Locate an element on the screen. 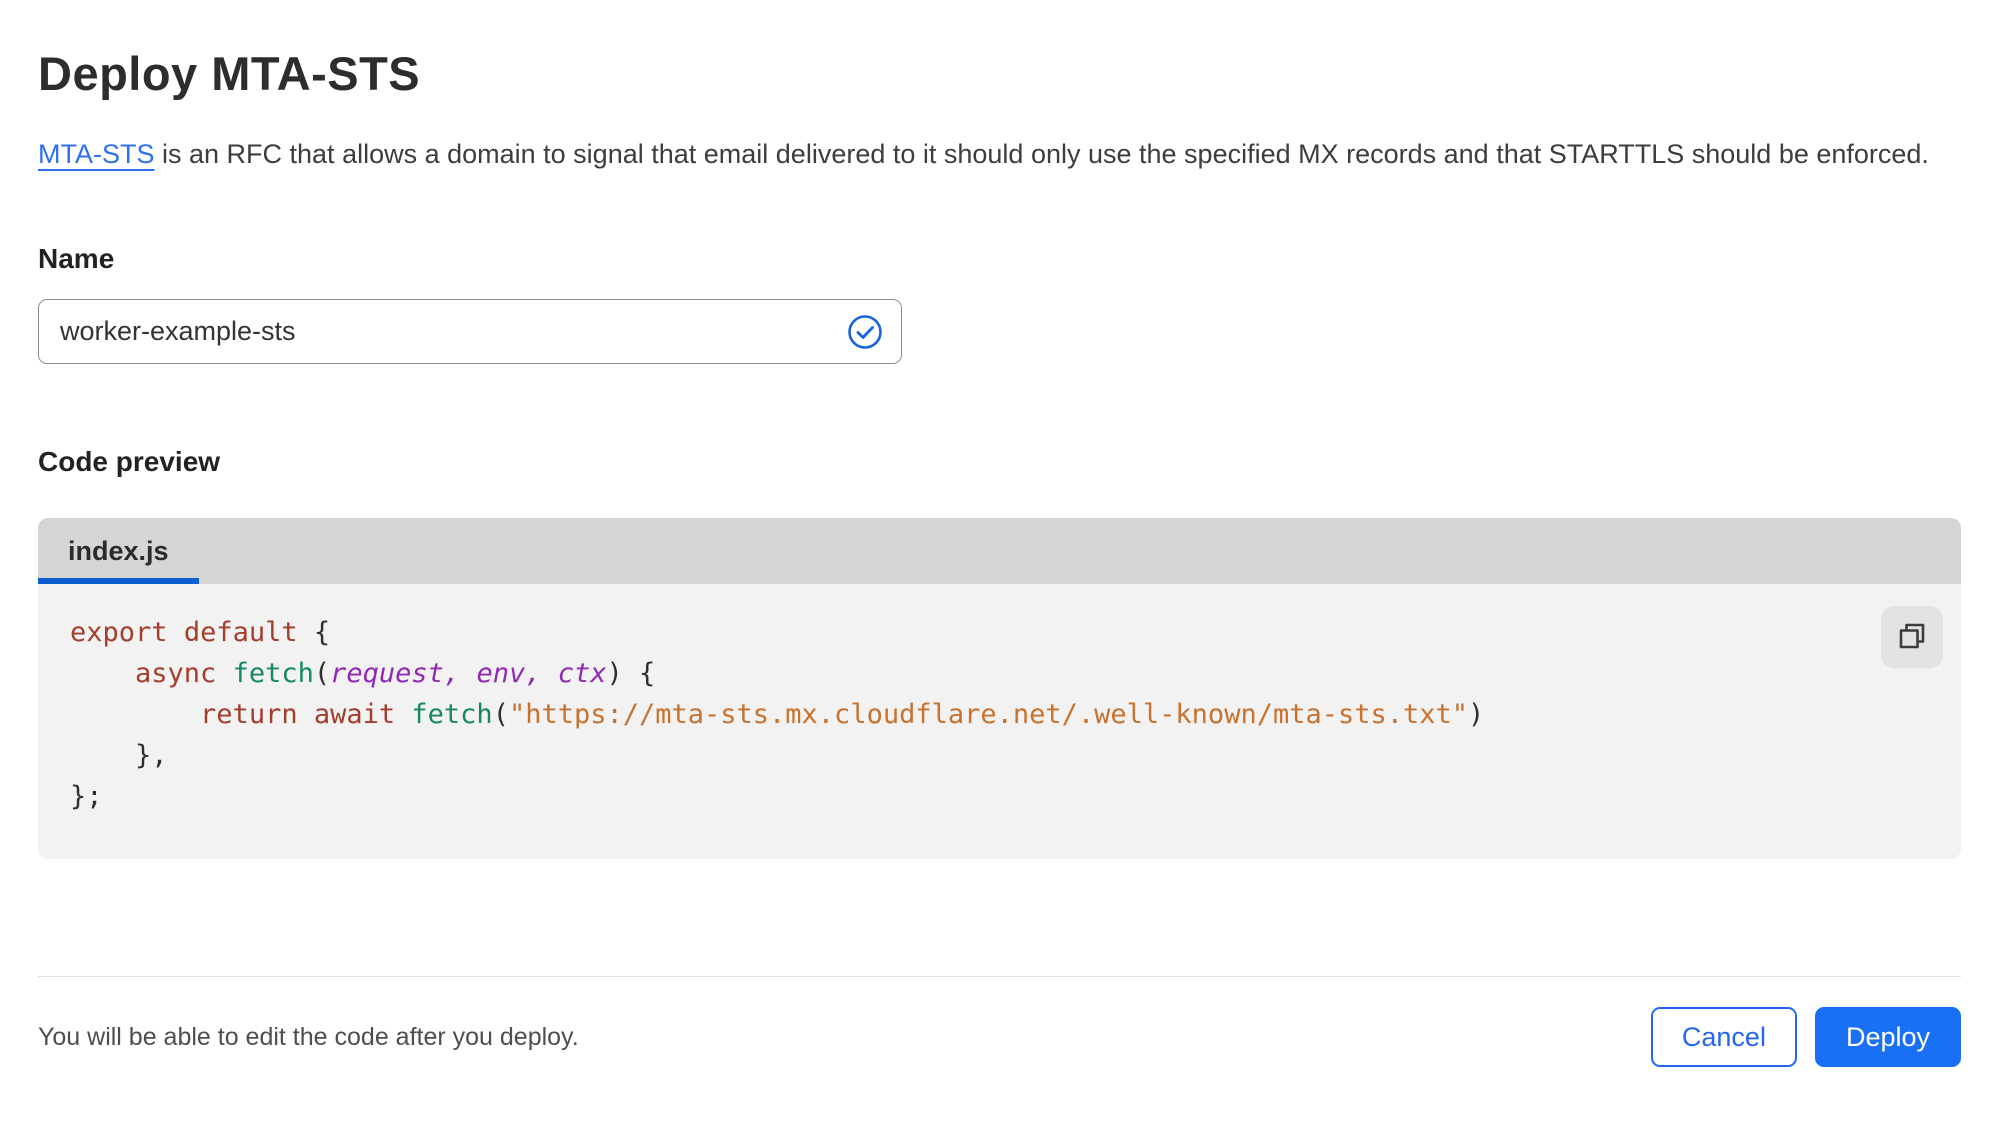 The image size is (1999, 1138). name-input-wrap is located at coordinates (470, 331).